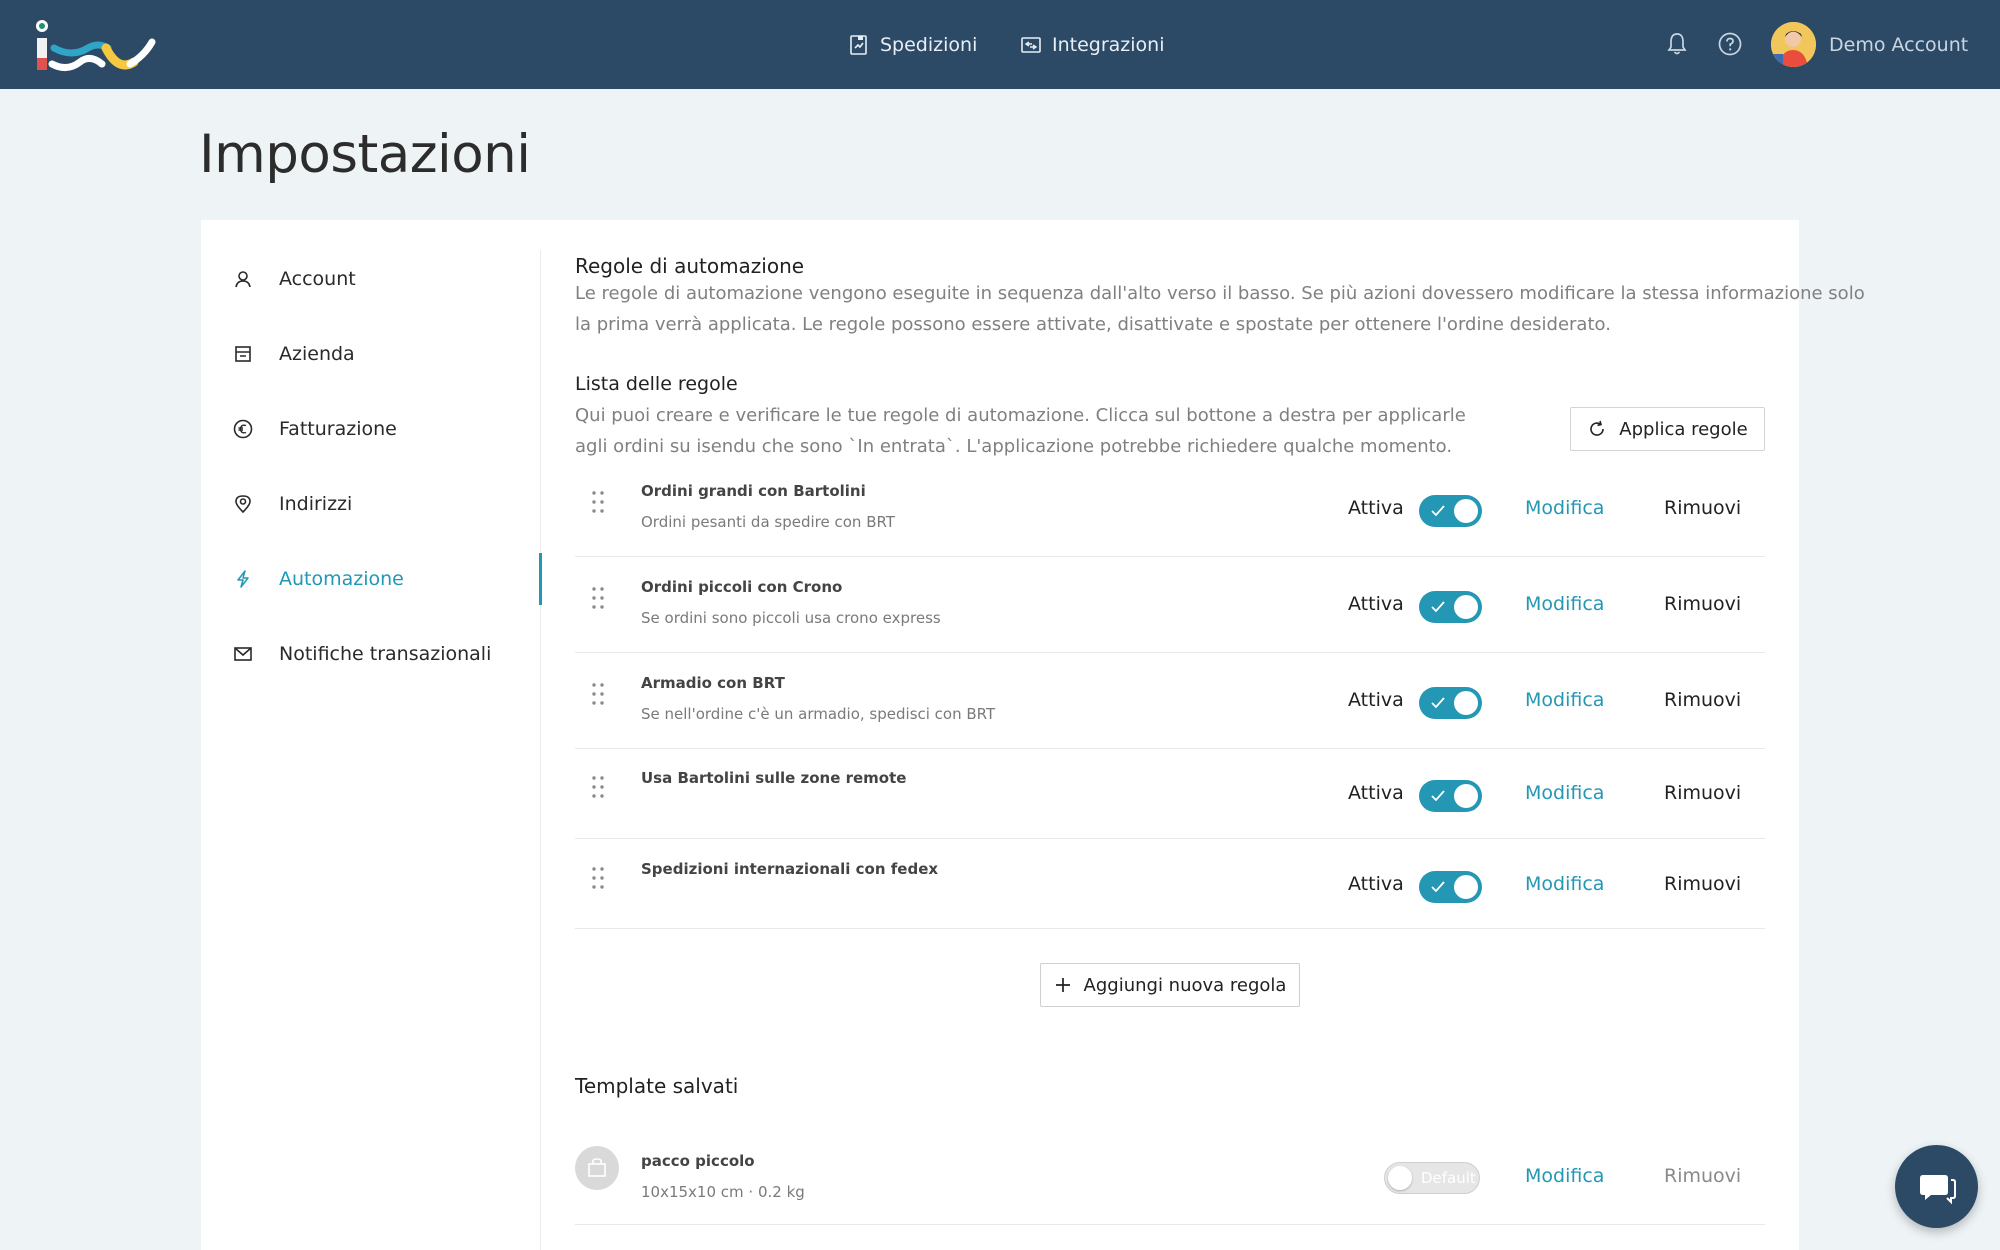 This screenshot has height=1250, width=2000. I want to click on nav-integrations: Integrazioni, so click(1092, 44).